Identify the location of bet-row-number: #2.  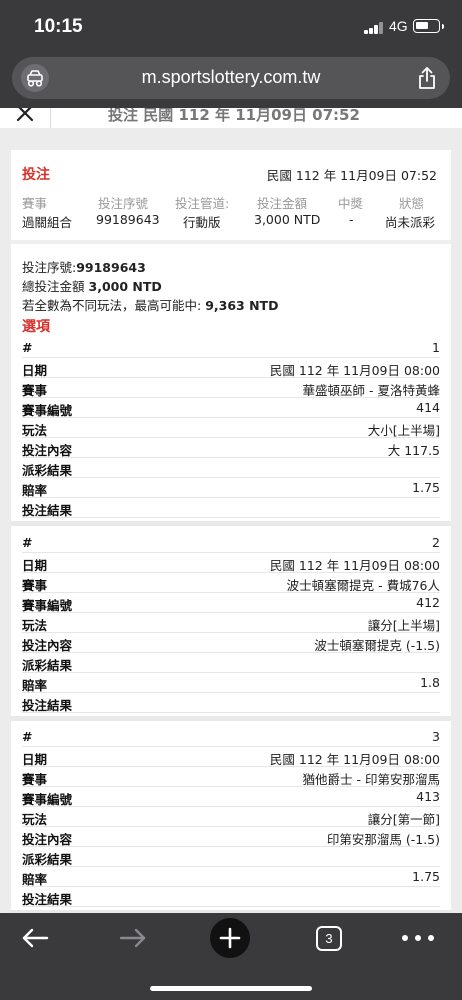
(231, 543).